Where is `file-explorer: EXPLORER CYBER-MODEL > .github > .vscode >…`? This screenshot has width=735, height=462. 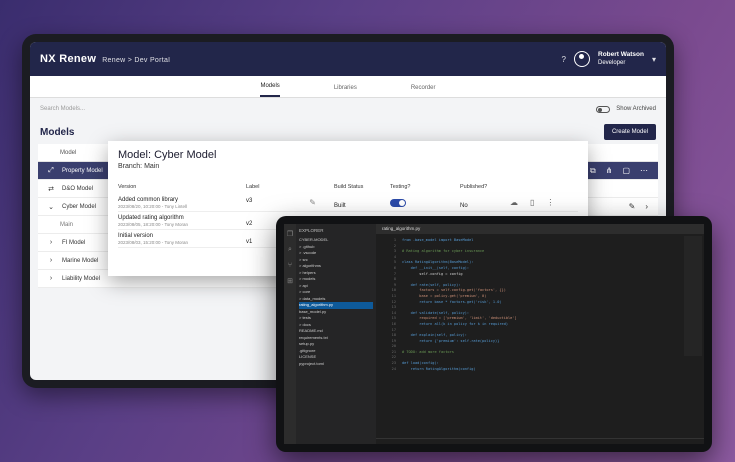 file-explorer: EXPLORER CYBER-MODEL > .github > .vscode >… is located at coordinates (336, 334).